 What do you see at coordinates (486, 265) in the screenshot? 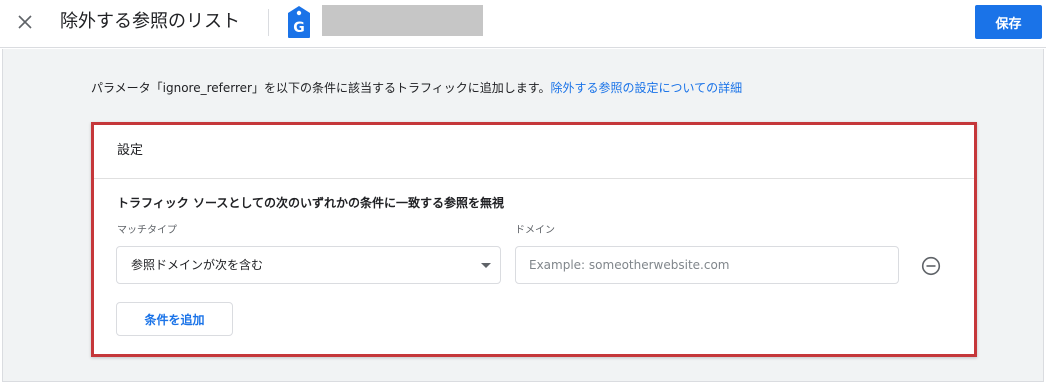
I see `caret-down-icon` at bounding box center [486, 265].